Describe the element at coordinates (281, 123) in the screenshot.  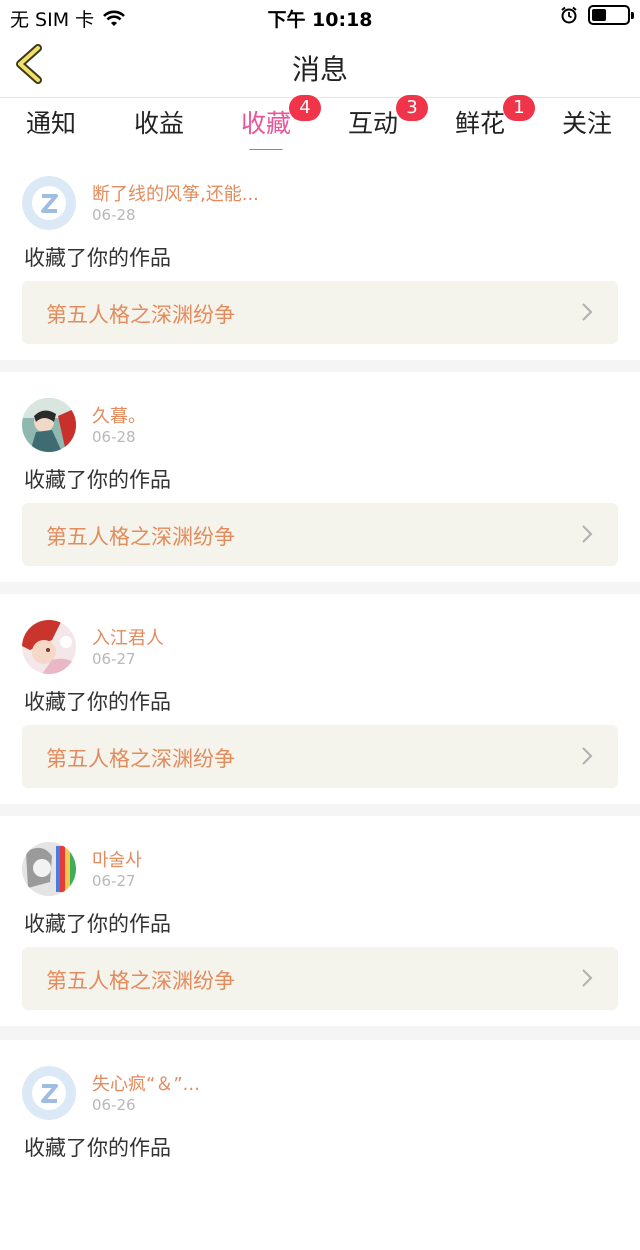
I see `tab-favorites: 收藏 4` at that location.